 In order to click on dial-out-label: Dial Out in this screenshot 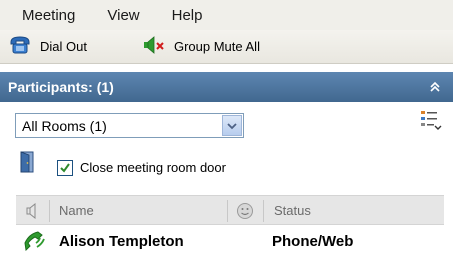, I will do `click(63, 46)`.